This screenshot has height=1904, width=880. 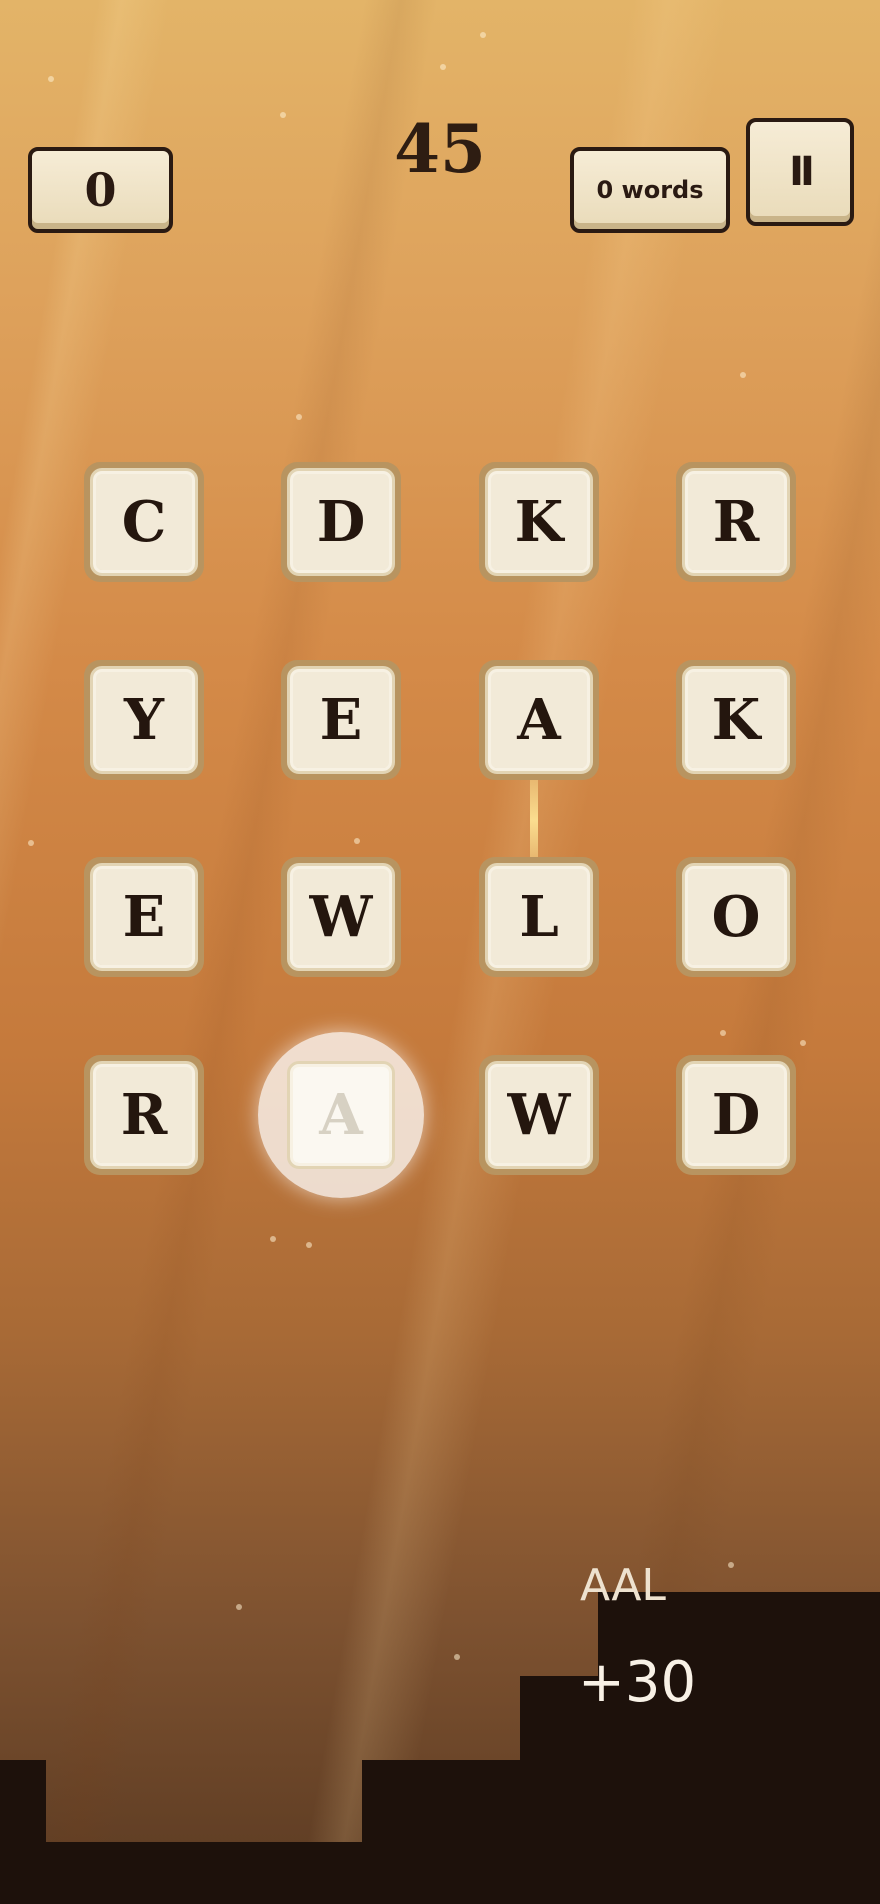 What do you see at coordinates (623, 1585) in the screenshot?
I see `found-word-label: AAL` at bounding box center [623, 1585].